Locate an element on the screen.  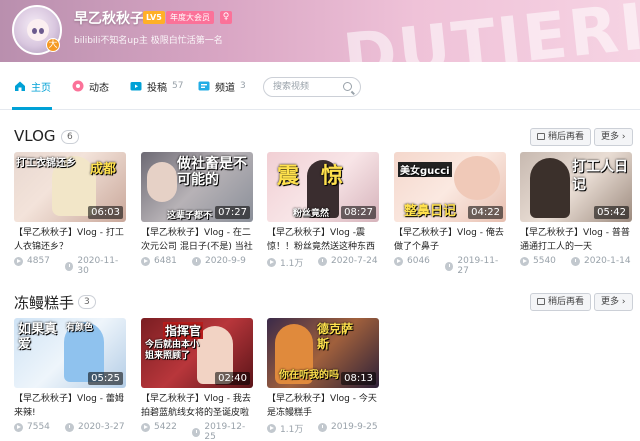
publish-date: 2019-11-27 is located at coordinates (475, 266).